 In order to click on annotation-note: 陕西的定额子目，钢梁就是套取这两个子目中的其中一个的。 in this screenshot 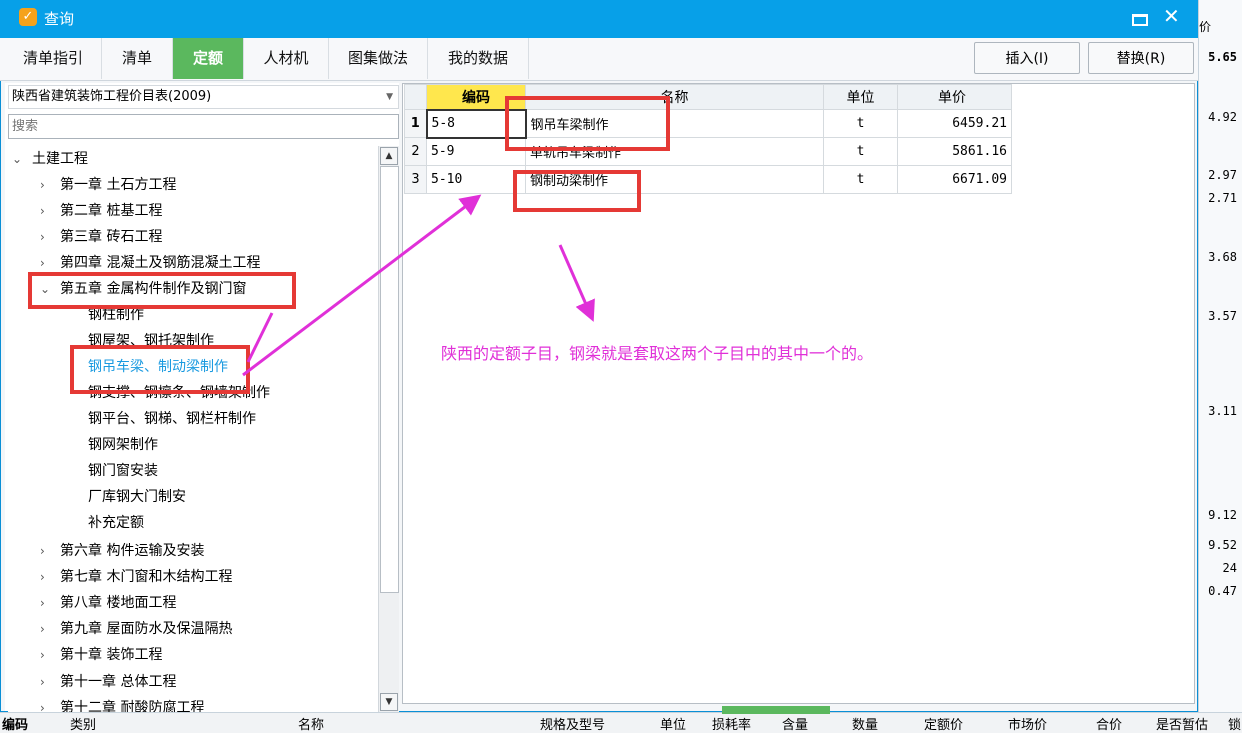, I will do `click(657, 353)`.